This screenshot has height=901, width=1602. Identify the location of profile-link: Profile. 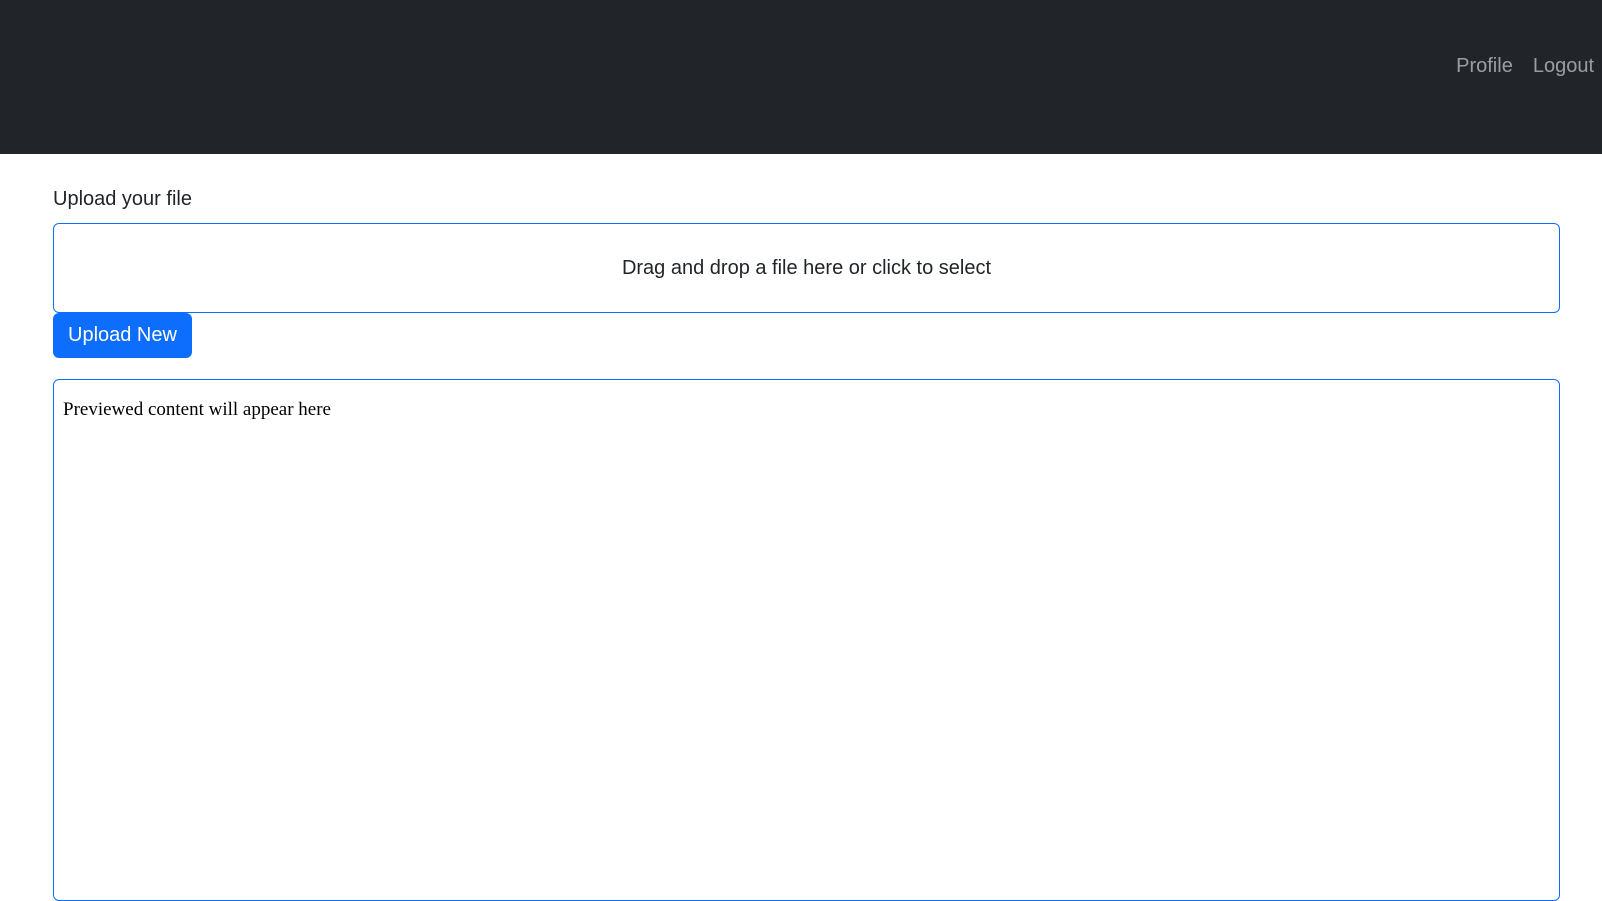
(1484, 66).